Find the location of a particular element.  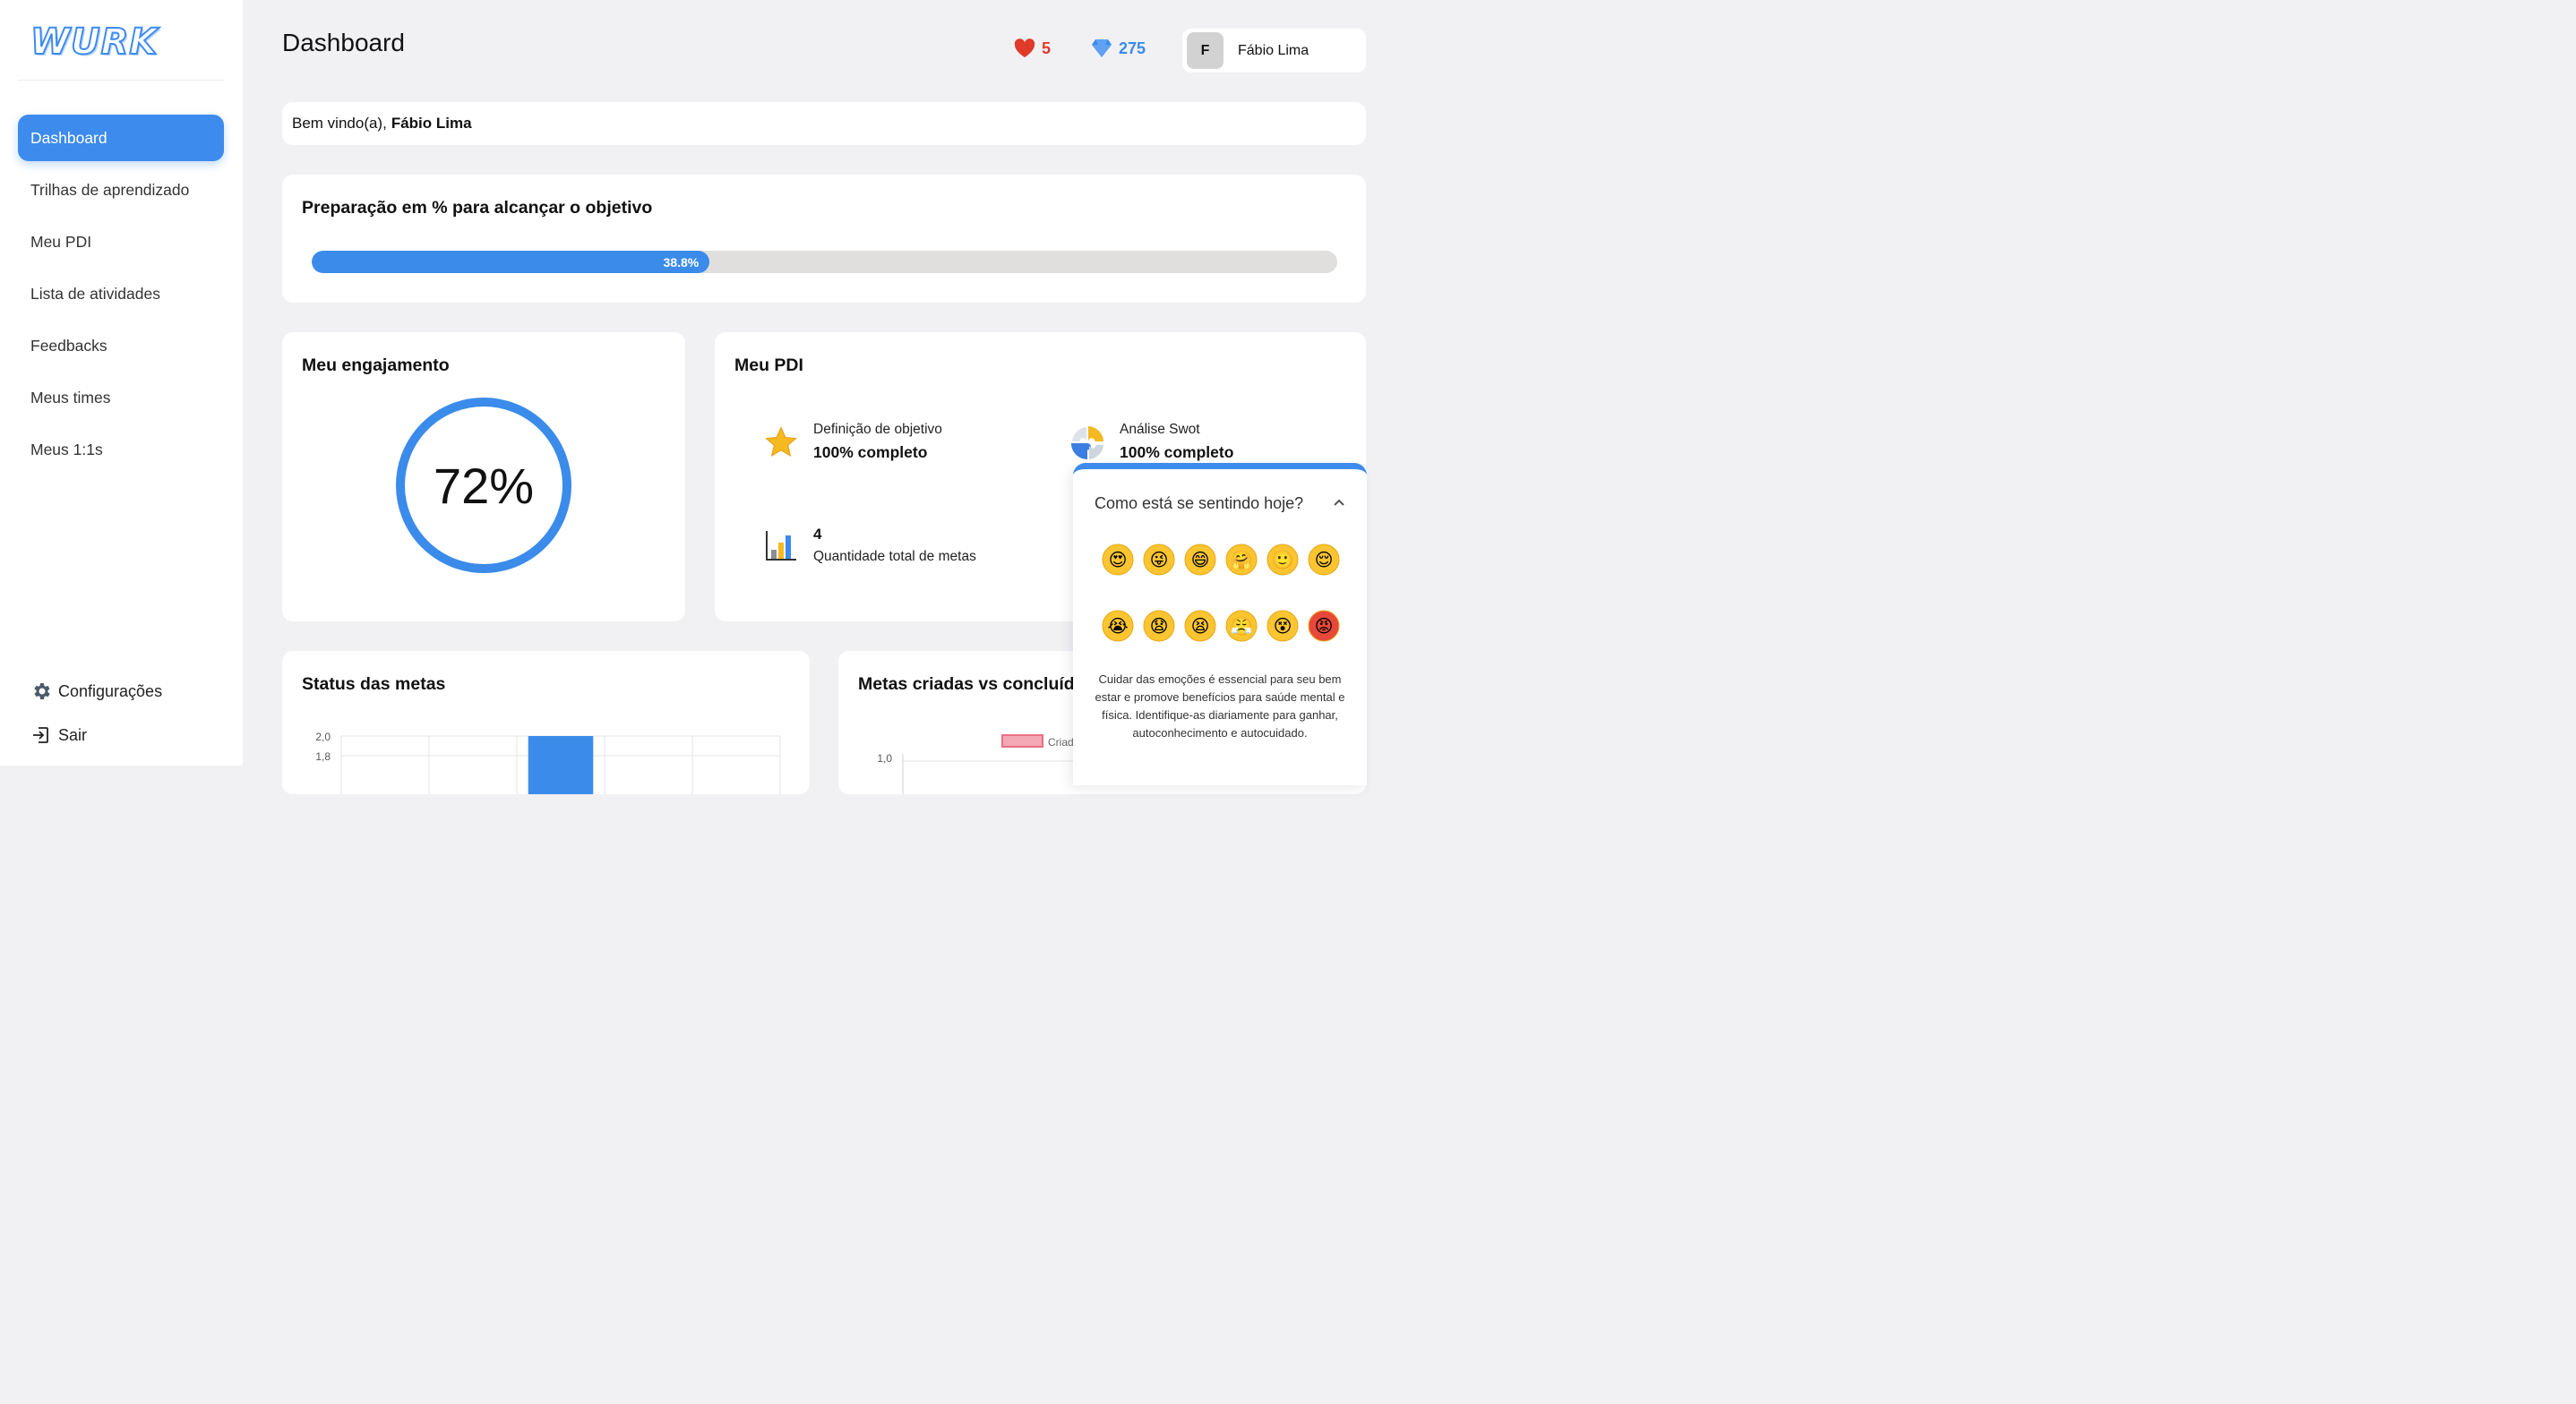

emoji-crying: 😭 is located at coordinates (1117, 625).